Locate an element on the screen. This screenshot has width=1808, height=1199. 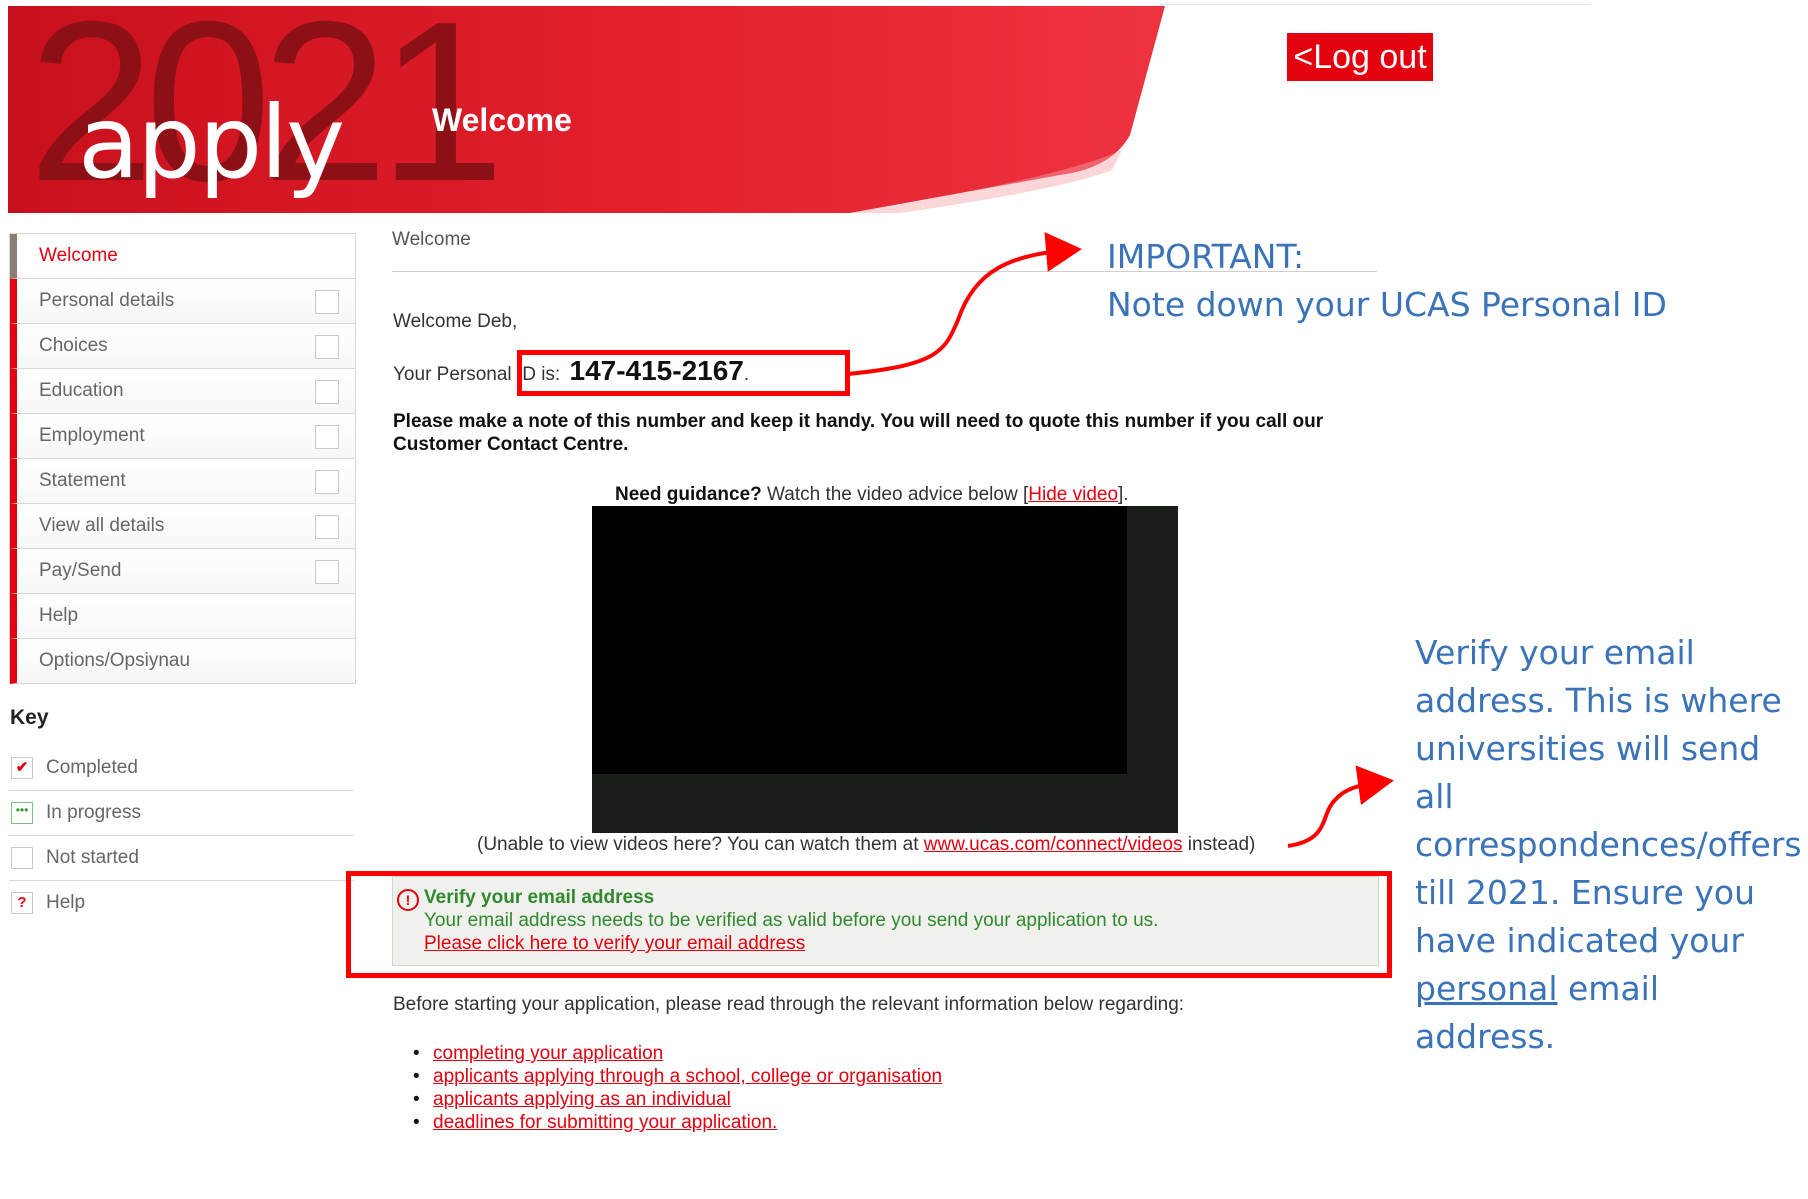
arrow-to-verify-note is located at coordinates (1340, 806).